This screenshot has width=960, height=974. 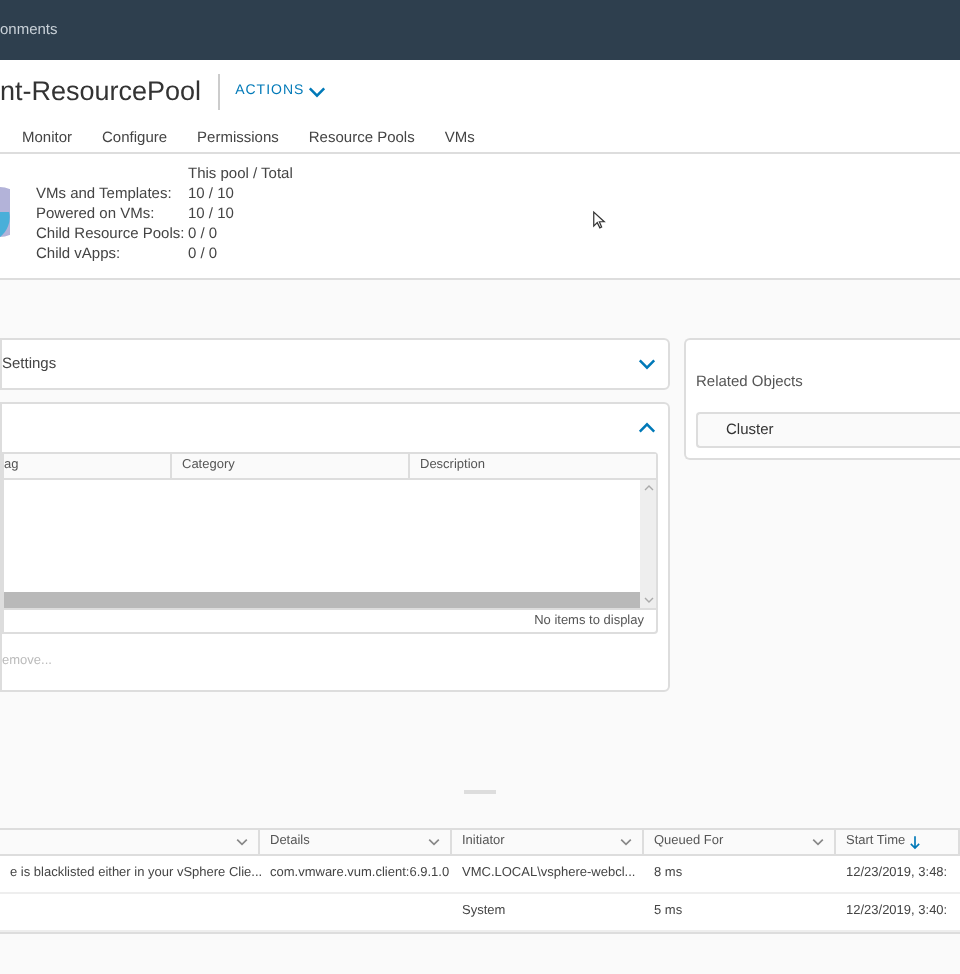 What do you see at coordinates (914, 842) in the screenshot?
I see `sort-arrow-icon` at bounding box center [914, 842].